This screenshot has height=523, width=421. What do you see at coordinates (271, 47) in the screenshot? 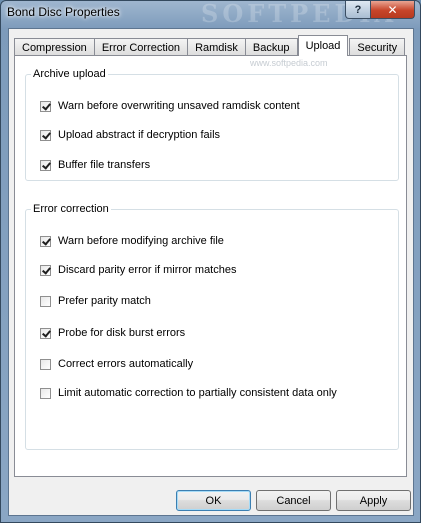
I see `tab-backup: Backup` at bounding box center [271, 47].